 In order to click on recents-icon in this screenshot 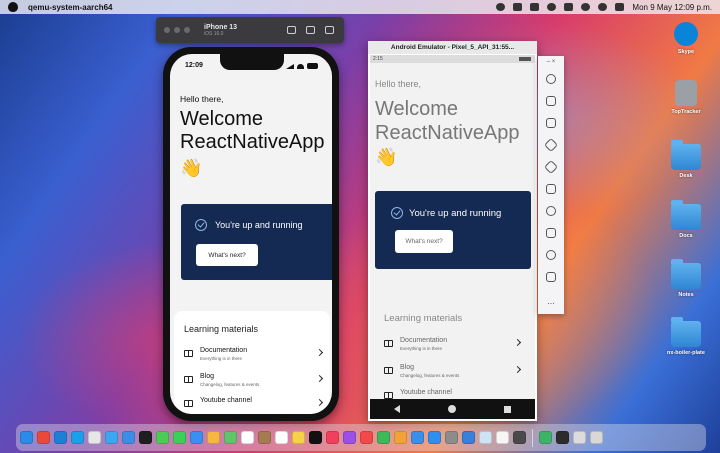, I will do `click(507, 409)`.